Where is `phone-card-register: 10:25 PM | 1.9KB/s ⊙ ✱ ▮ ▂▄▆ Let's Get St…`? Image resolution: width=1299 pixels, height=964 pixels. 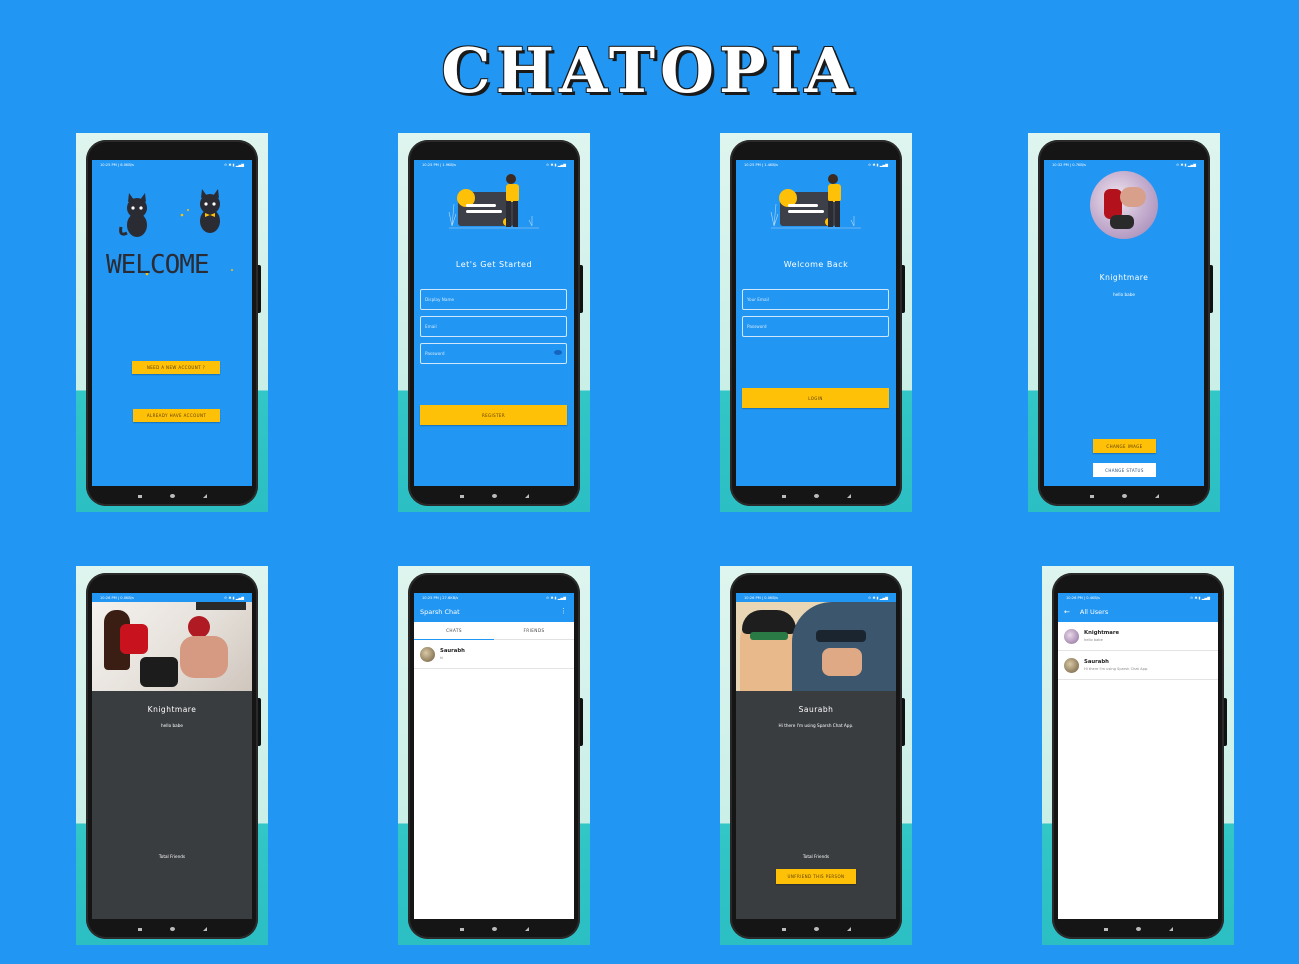 phone-card-register: 10:25 PM | 1.9KB/s ⊙ ✱ ▮ ▂▄▆ Let's Get St… is located at coordinates (494, 322).